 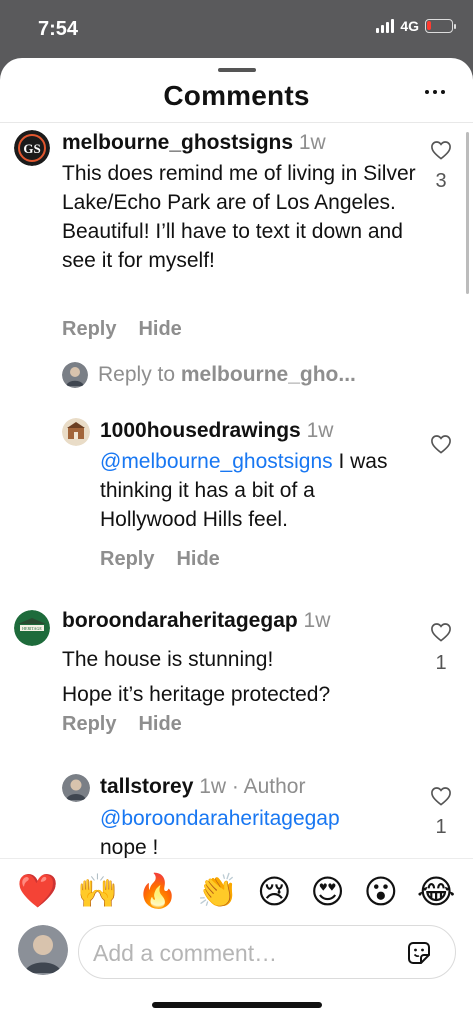 I want to click on status-indicators: 4G, so click(x=416, y=26).